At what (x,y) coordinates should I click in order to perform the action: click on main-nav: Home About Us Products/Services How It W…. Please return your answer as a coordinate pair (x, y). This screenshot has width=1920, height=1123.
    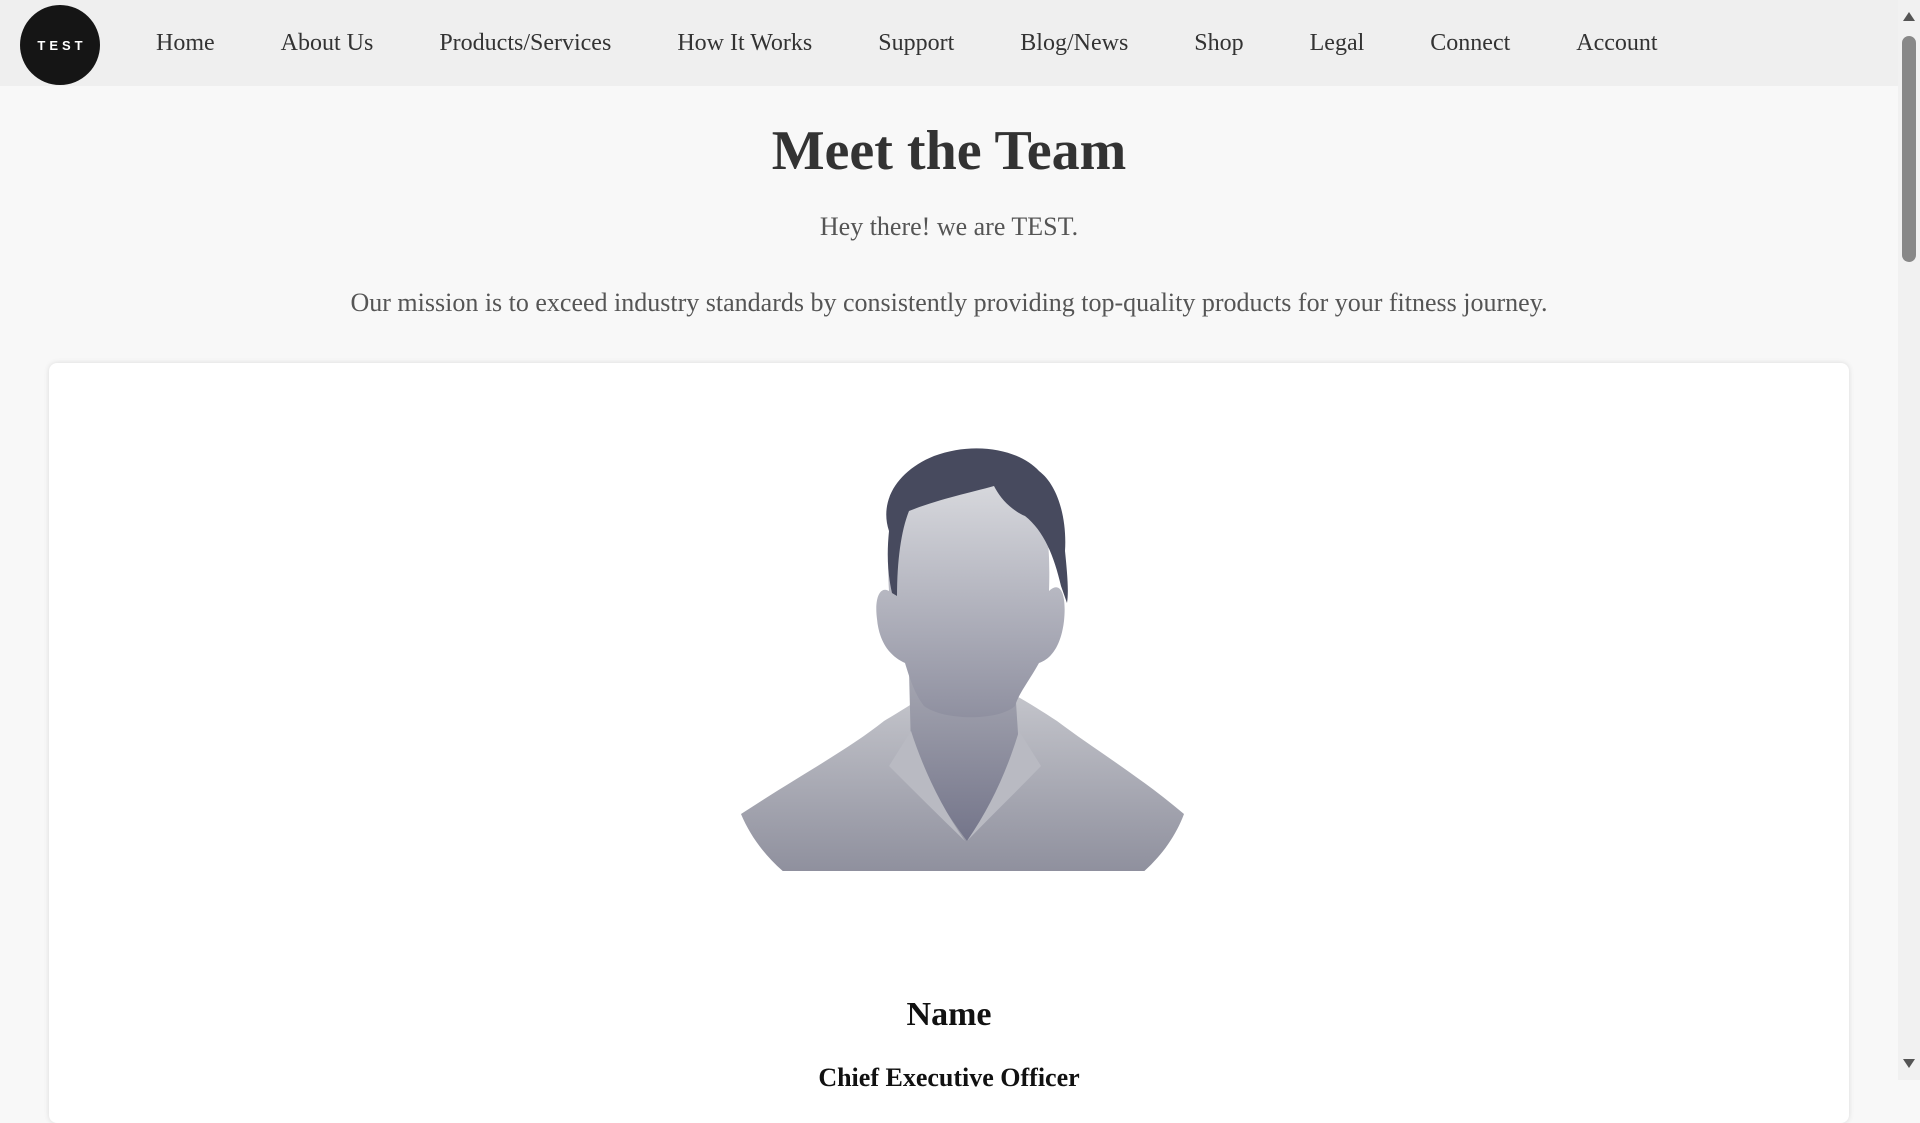
    Looking at the image, I should click on (907, 43).